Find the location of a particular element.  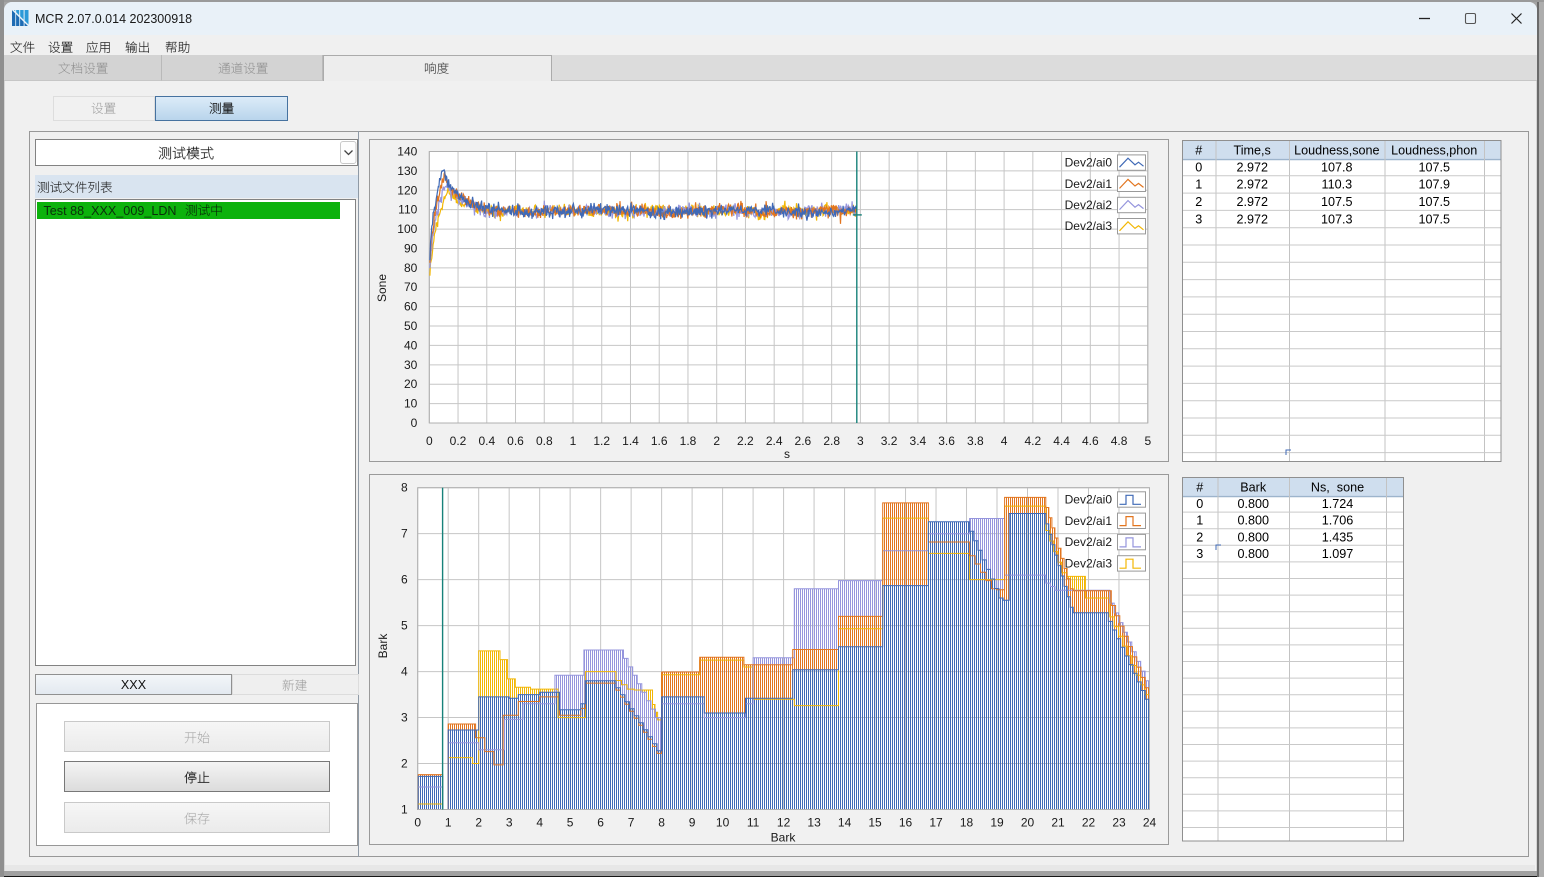

svg-text: 70 is located at coordinates (411, 287).